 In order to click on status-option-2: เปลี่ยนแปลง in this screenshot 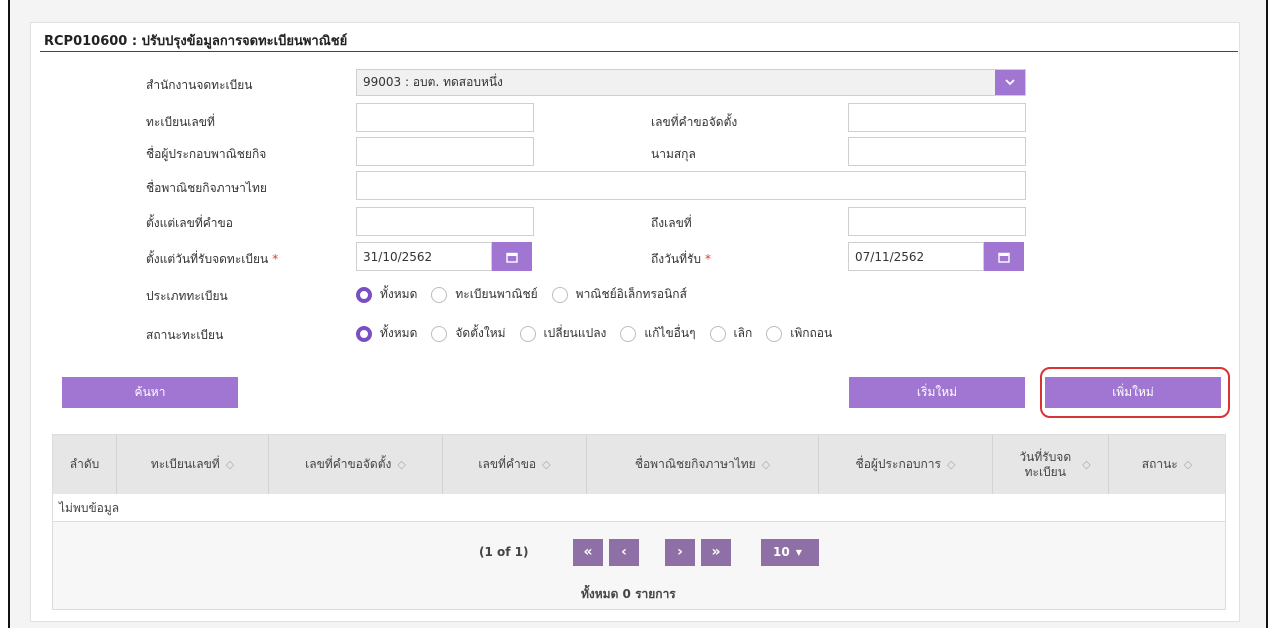, I will do `click(563, 333)`.